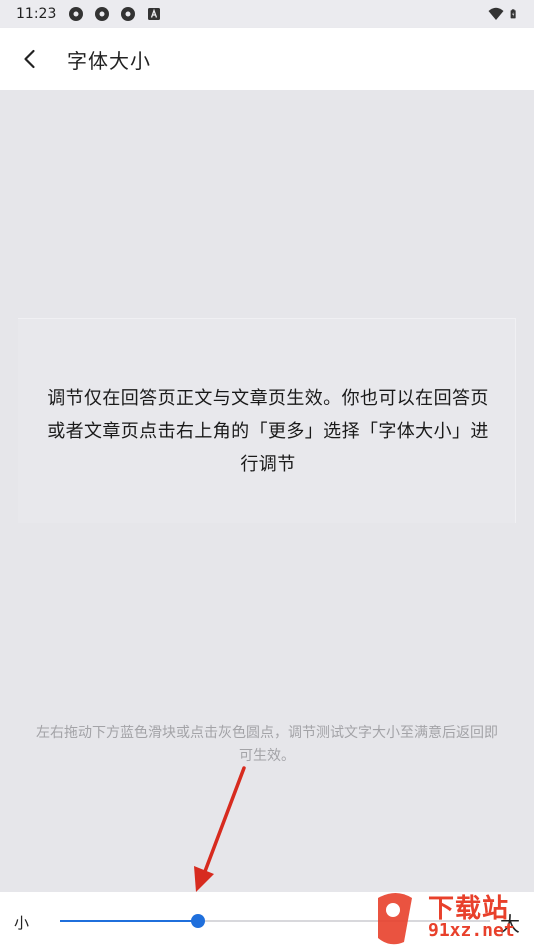 This screenshot has height=950, width=534. I want to click on slider-fill, so click(129, 921).